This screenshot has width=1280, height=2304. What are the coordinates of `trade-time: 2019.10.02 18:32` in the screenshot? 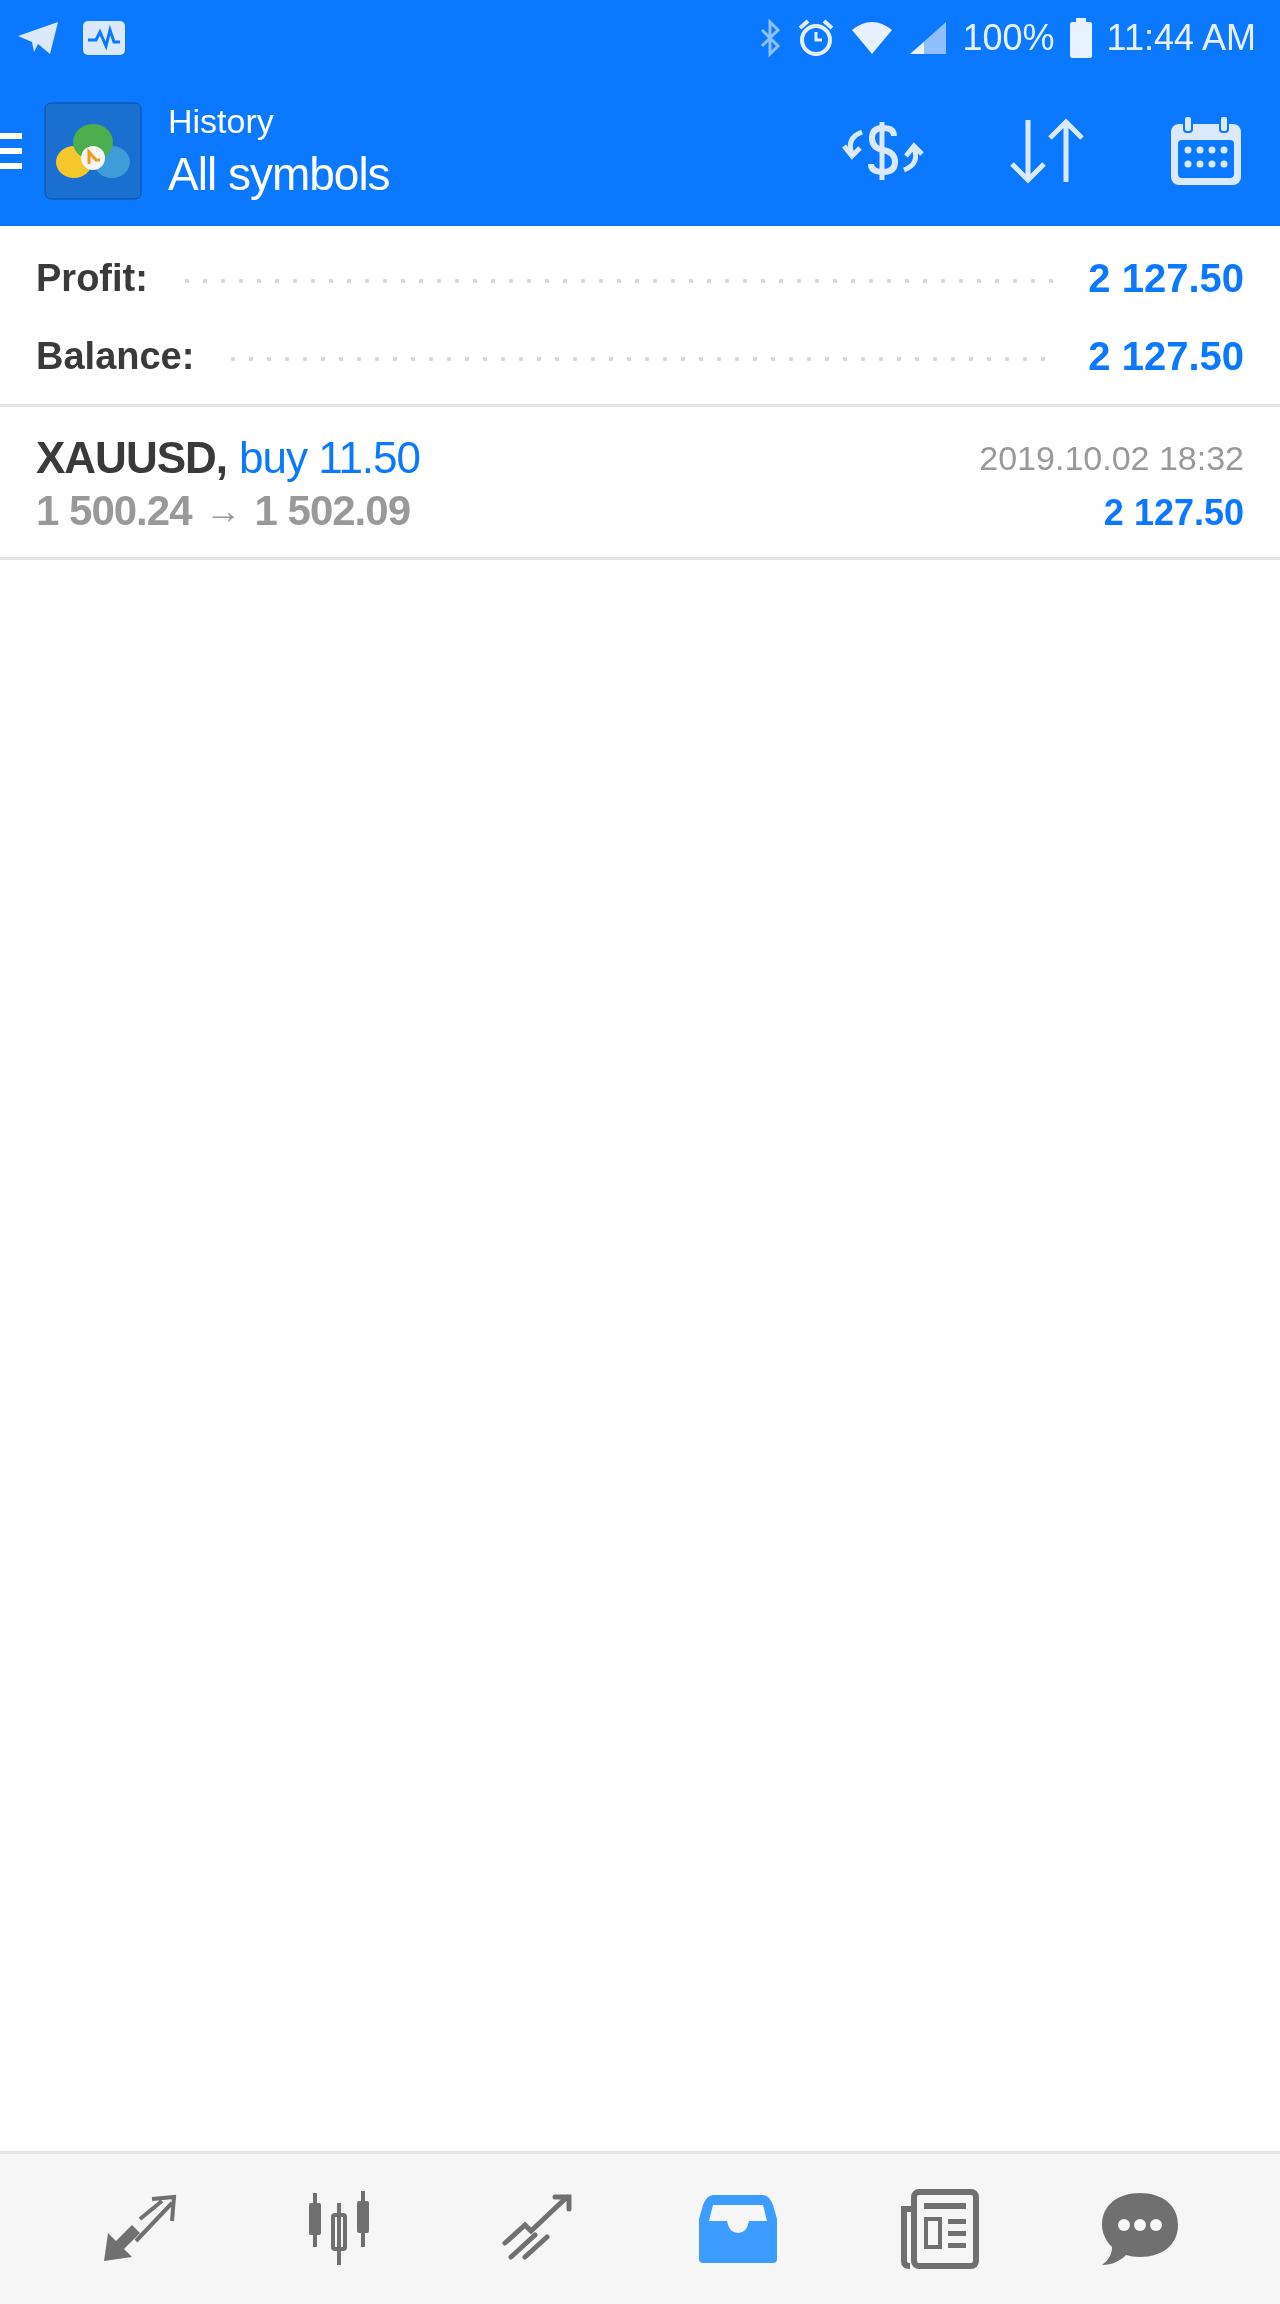 It's located at (1111, 458).